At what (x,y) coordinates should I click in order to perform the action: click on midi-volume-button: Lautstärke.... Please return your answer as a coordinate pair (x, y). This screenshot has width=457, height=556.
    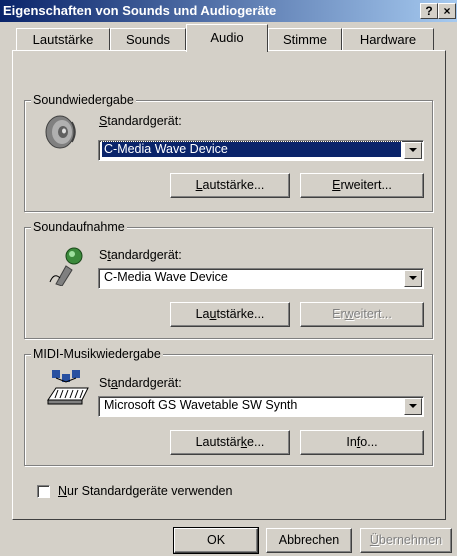
    Looking at the image, I should click on (230, 442).